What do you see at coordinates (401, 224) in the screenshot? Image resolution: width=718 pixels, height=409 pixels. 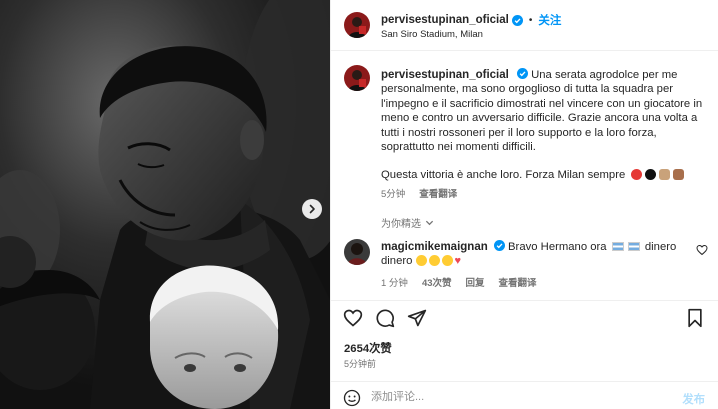 I see `curated-label: 为你精选` at bounding box center [401, 224].